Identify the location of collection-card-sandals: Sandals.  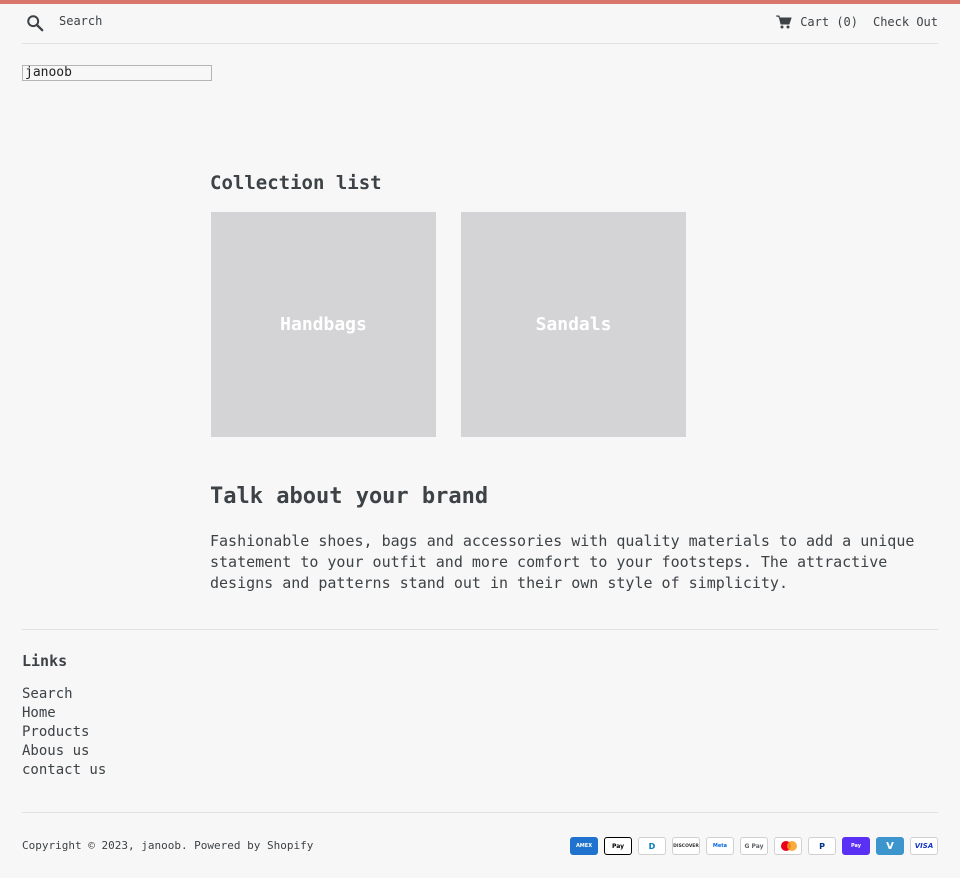
(573, 324).